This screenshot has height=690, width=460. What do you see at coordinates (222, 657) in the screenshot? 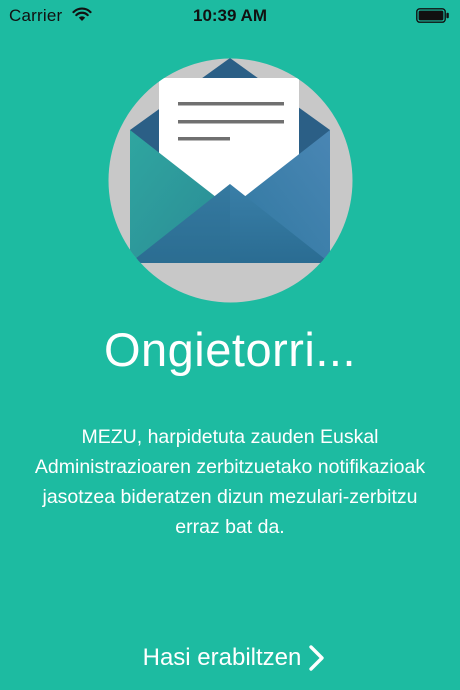
I see `start-button-label: Hasi erabiltzen` at bounding box center [222, 657].